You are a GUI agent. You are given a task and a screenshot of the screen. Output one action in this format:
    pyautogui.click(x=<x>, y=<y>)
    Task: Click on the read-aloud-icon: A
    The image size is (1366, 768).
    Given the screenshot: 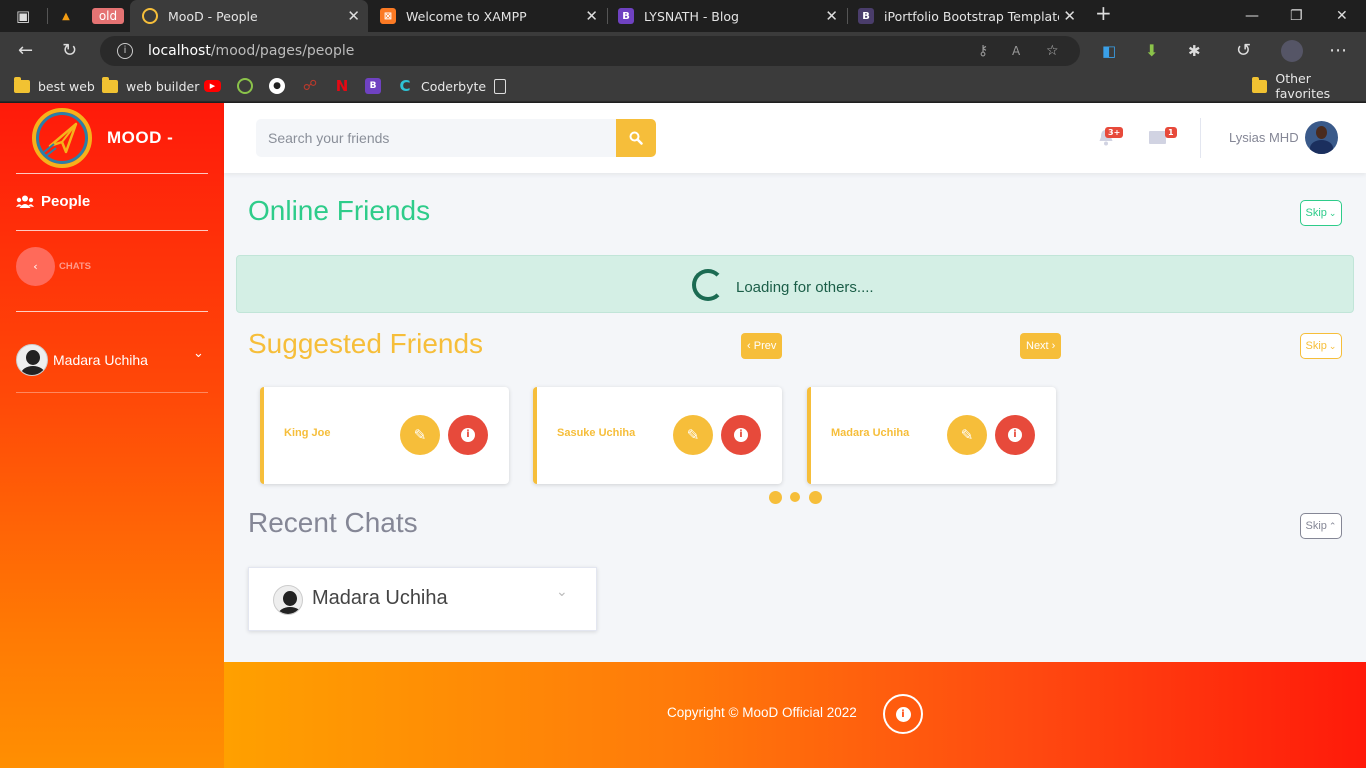 What is the action you would take?
    pyautogui.click(x=1016, y=51)
    